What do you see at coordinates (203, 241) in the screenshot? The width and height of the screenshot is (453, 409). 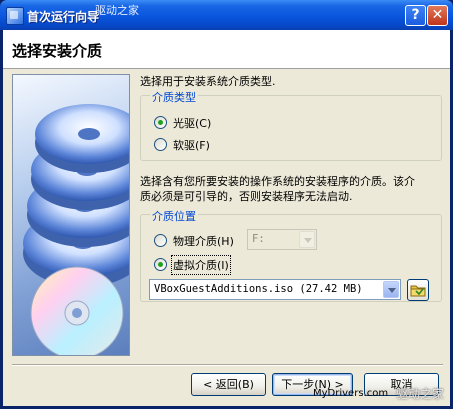 I see `physical-media-label: 物理介质(H)` at bounding box center [203, 241].